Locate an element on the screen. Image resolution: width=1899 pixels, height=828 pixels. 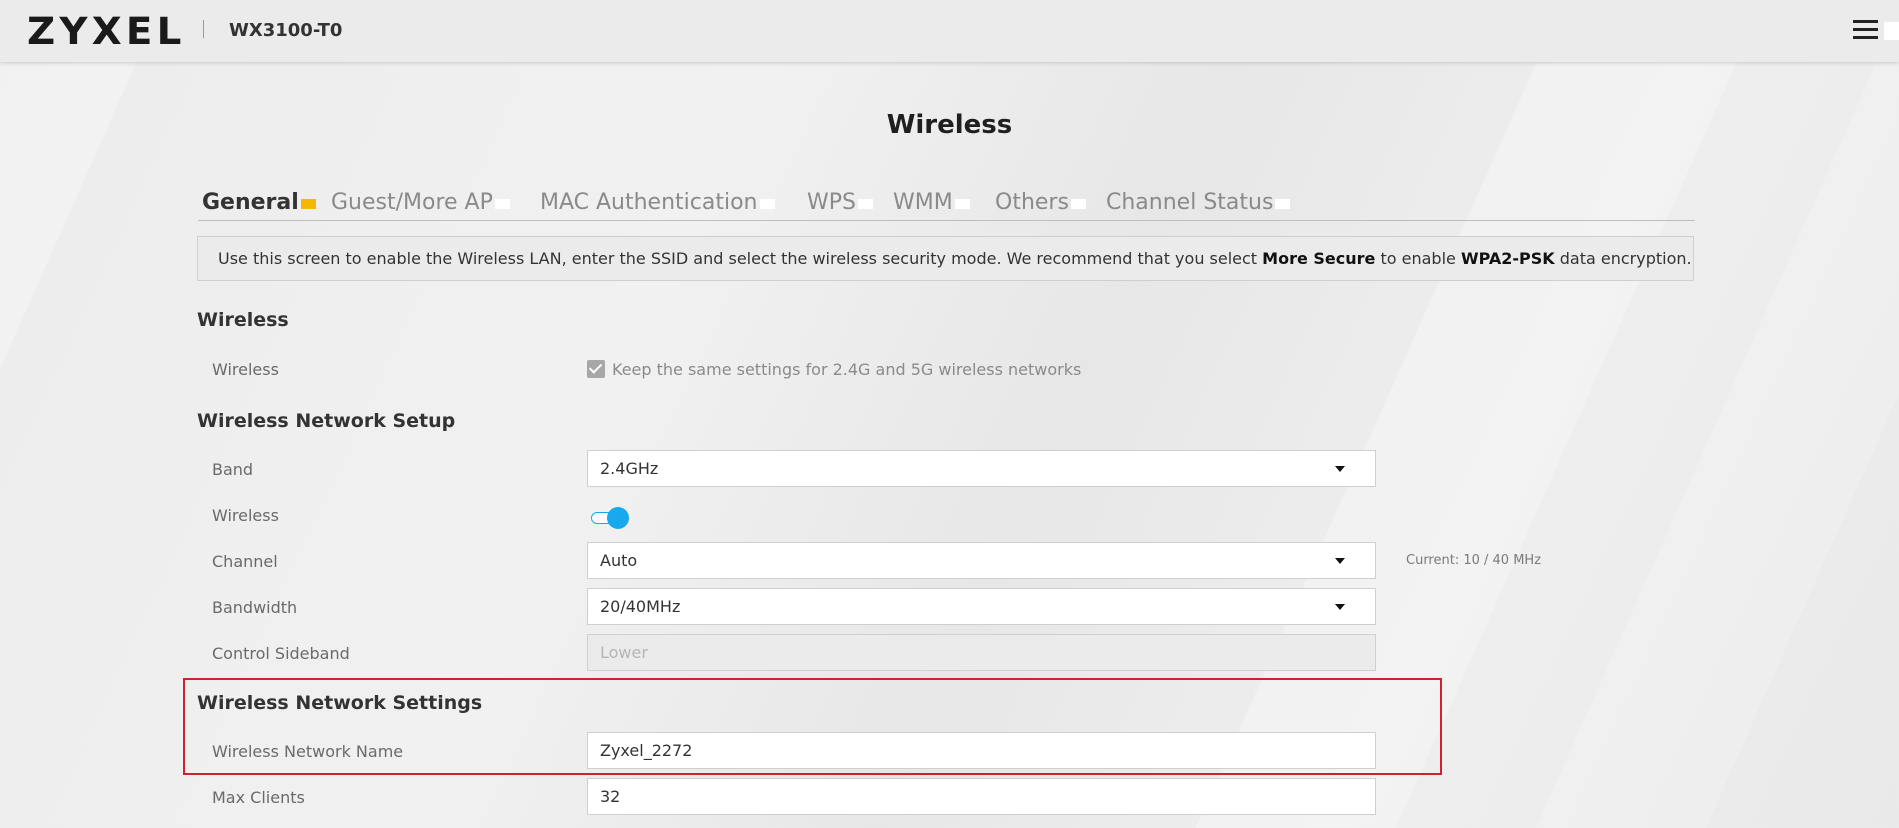
top-bar: ZYXEL WX3100-T0 is located at coordinates (949, 31).